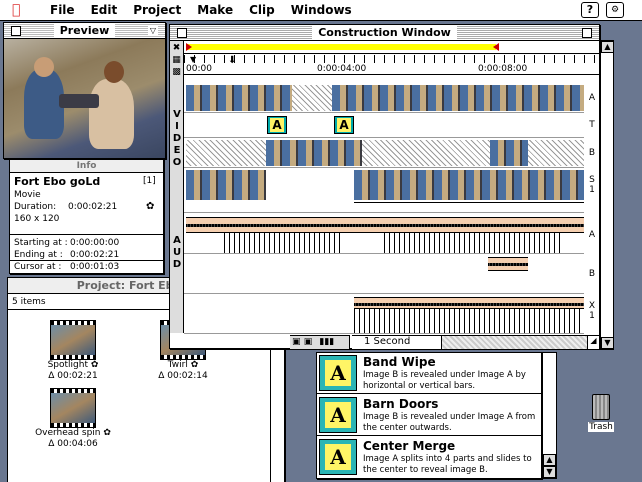  What do you see at coordinates (215, 10) in the screenshot?
I see `menu-make: Make` at bounding box center [215, 10].